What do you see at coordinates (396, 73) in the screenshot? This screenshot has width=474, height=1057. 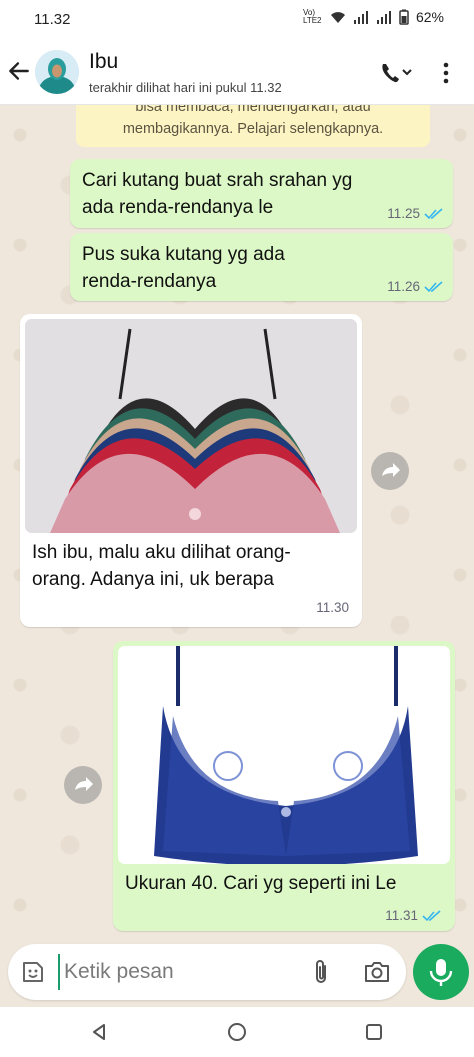 I see `phone-call-icon` at bounding box center [396, 73].